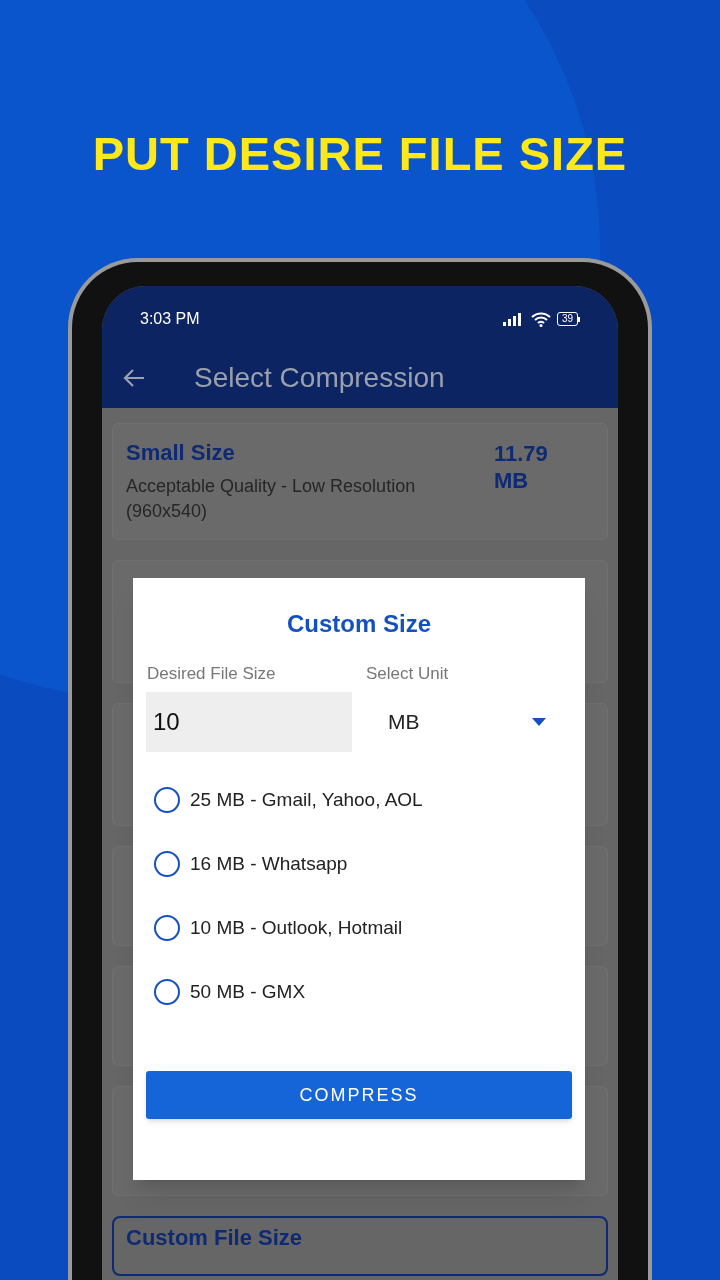 Image resolution: width=720 pixels, height=1280 pixels. Describe the element at coordinates (540, 319) in the screenshot. I see `wifi-icon` at that location.